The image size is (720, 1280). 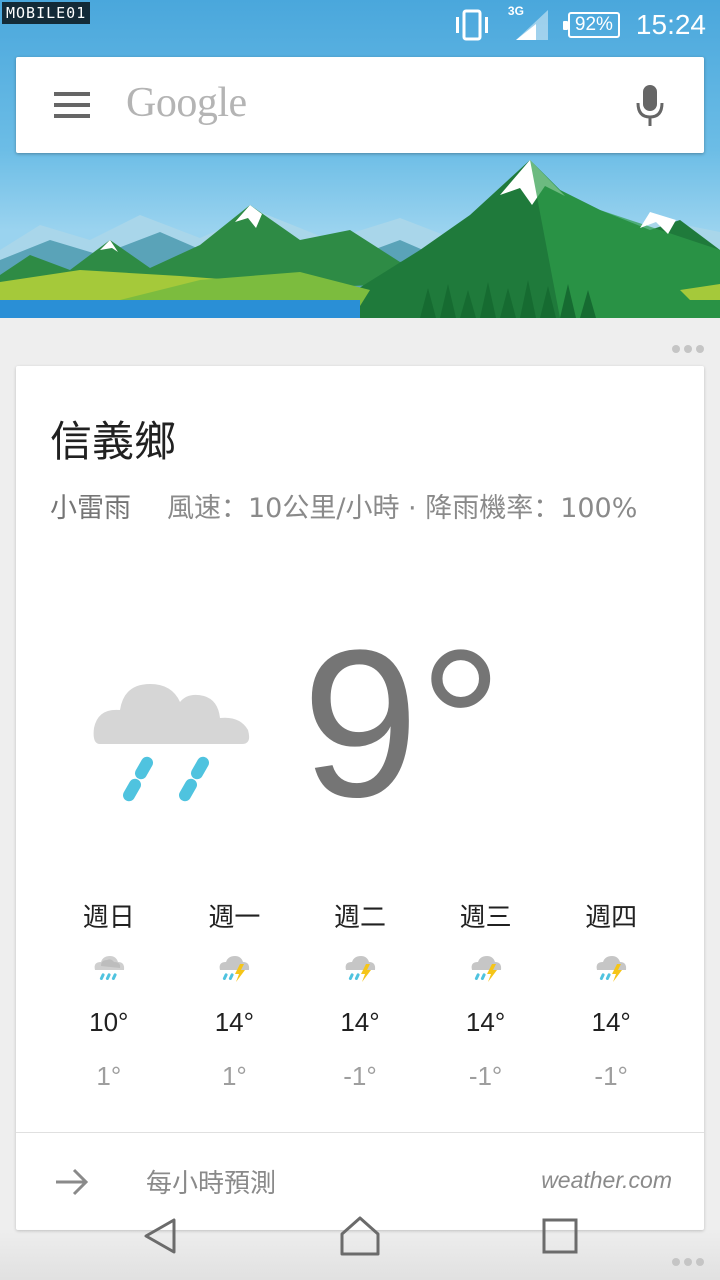 What do you see at coordinates (359, 918) in the screenshot?
I see `forecast-day-name: 週二` at bounding box center [359, 918].